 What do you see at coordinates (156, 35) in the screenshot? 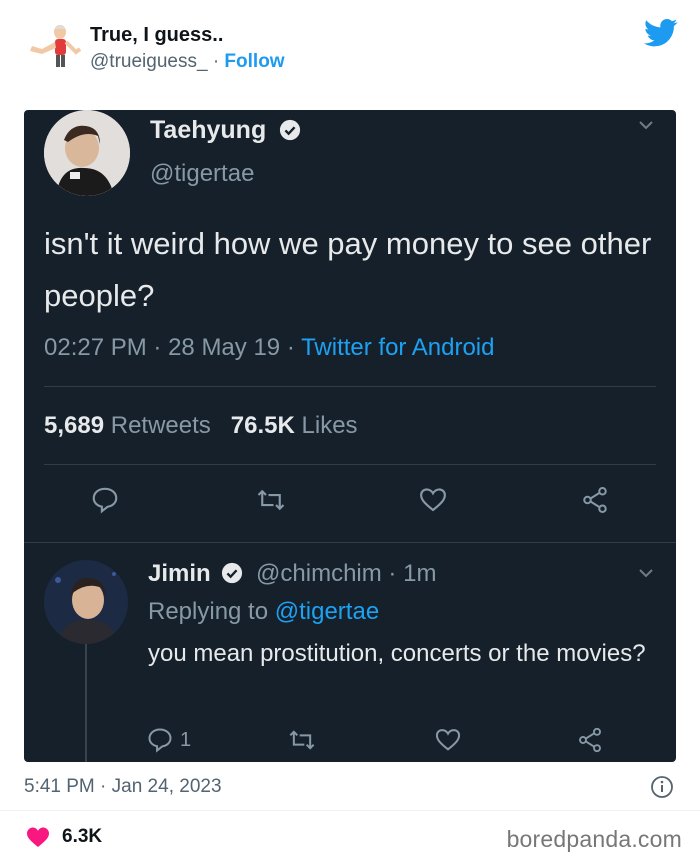
I see `author-name: True, I guess..` at bounding box center [156, 35].